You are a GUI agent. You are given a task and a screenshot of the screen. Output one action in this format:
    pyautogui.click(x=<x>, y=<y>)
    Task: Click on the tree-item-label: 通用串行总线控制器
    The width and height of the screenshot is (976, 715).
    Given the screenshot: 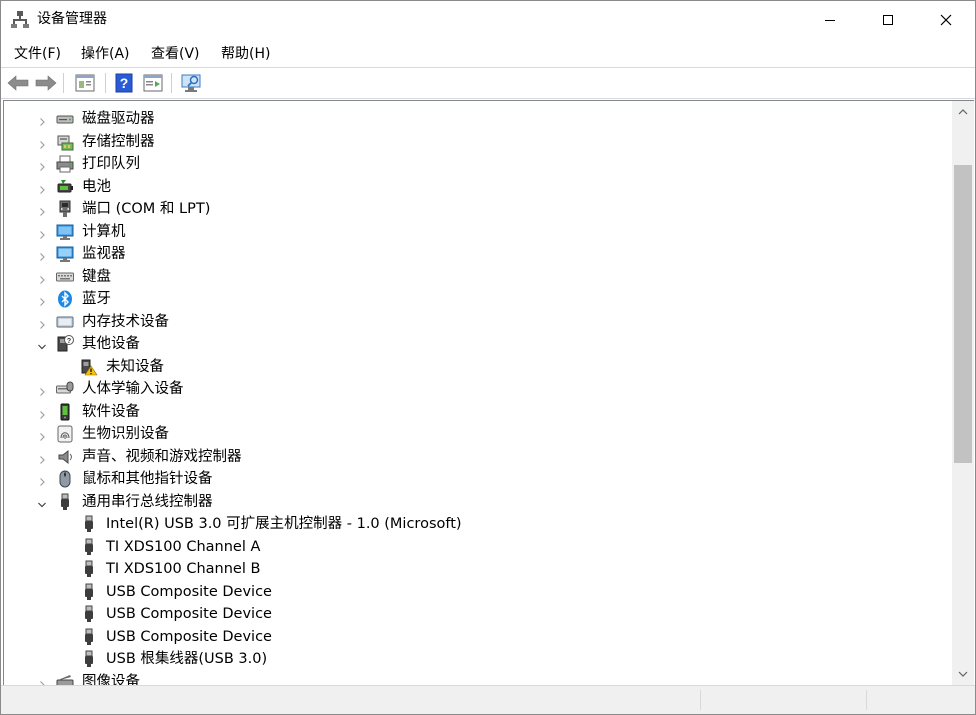 What is the action you would take?
    pyautogui.click(x=147, y=501)
    